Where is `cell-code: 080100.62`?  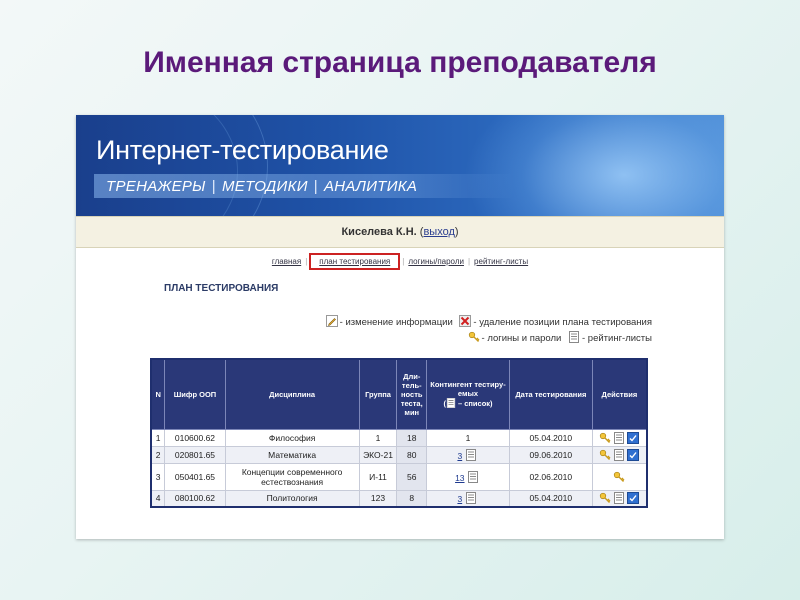
cell-code: 080100.62 is located at coordinates (195, 498).